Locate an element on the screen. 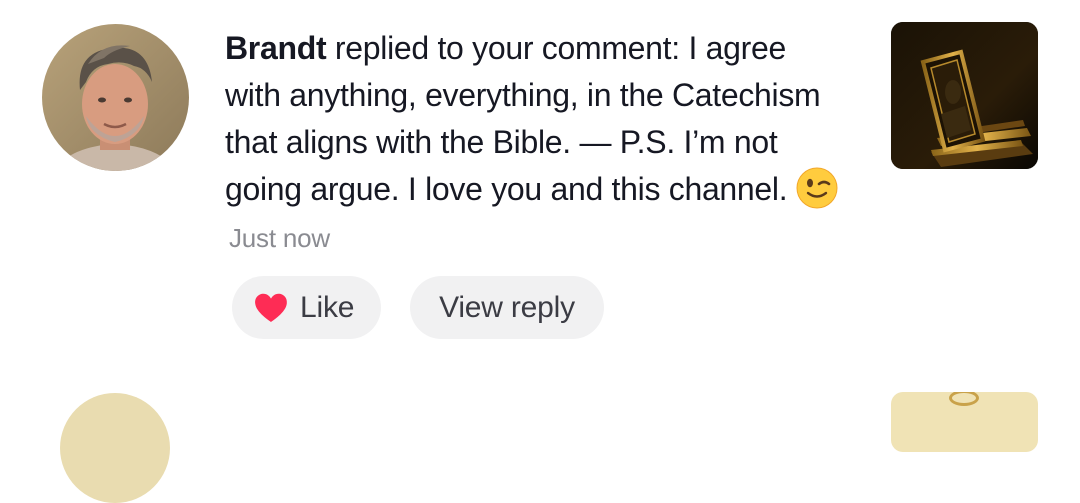 This screenshot has height=503, width=1080. next-notification-thumbnail is located at coordinates (964, 422).